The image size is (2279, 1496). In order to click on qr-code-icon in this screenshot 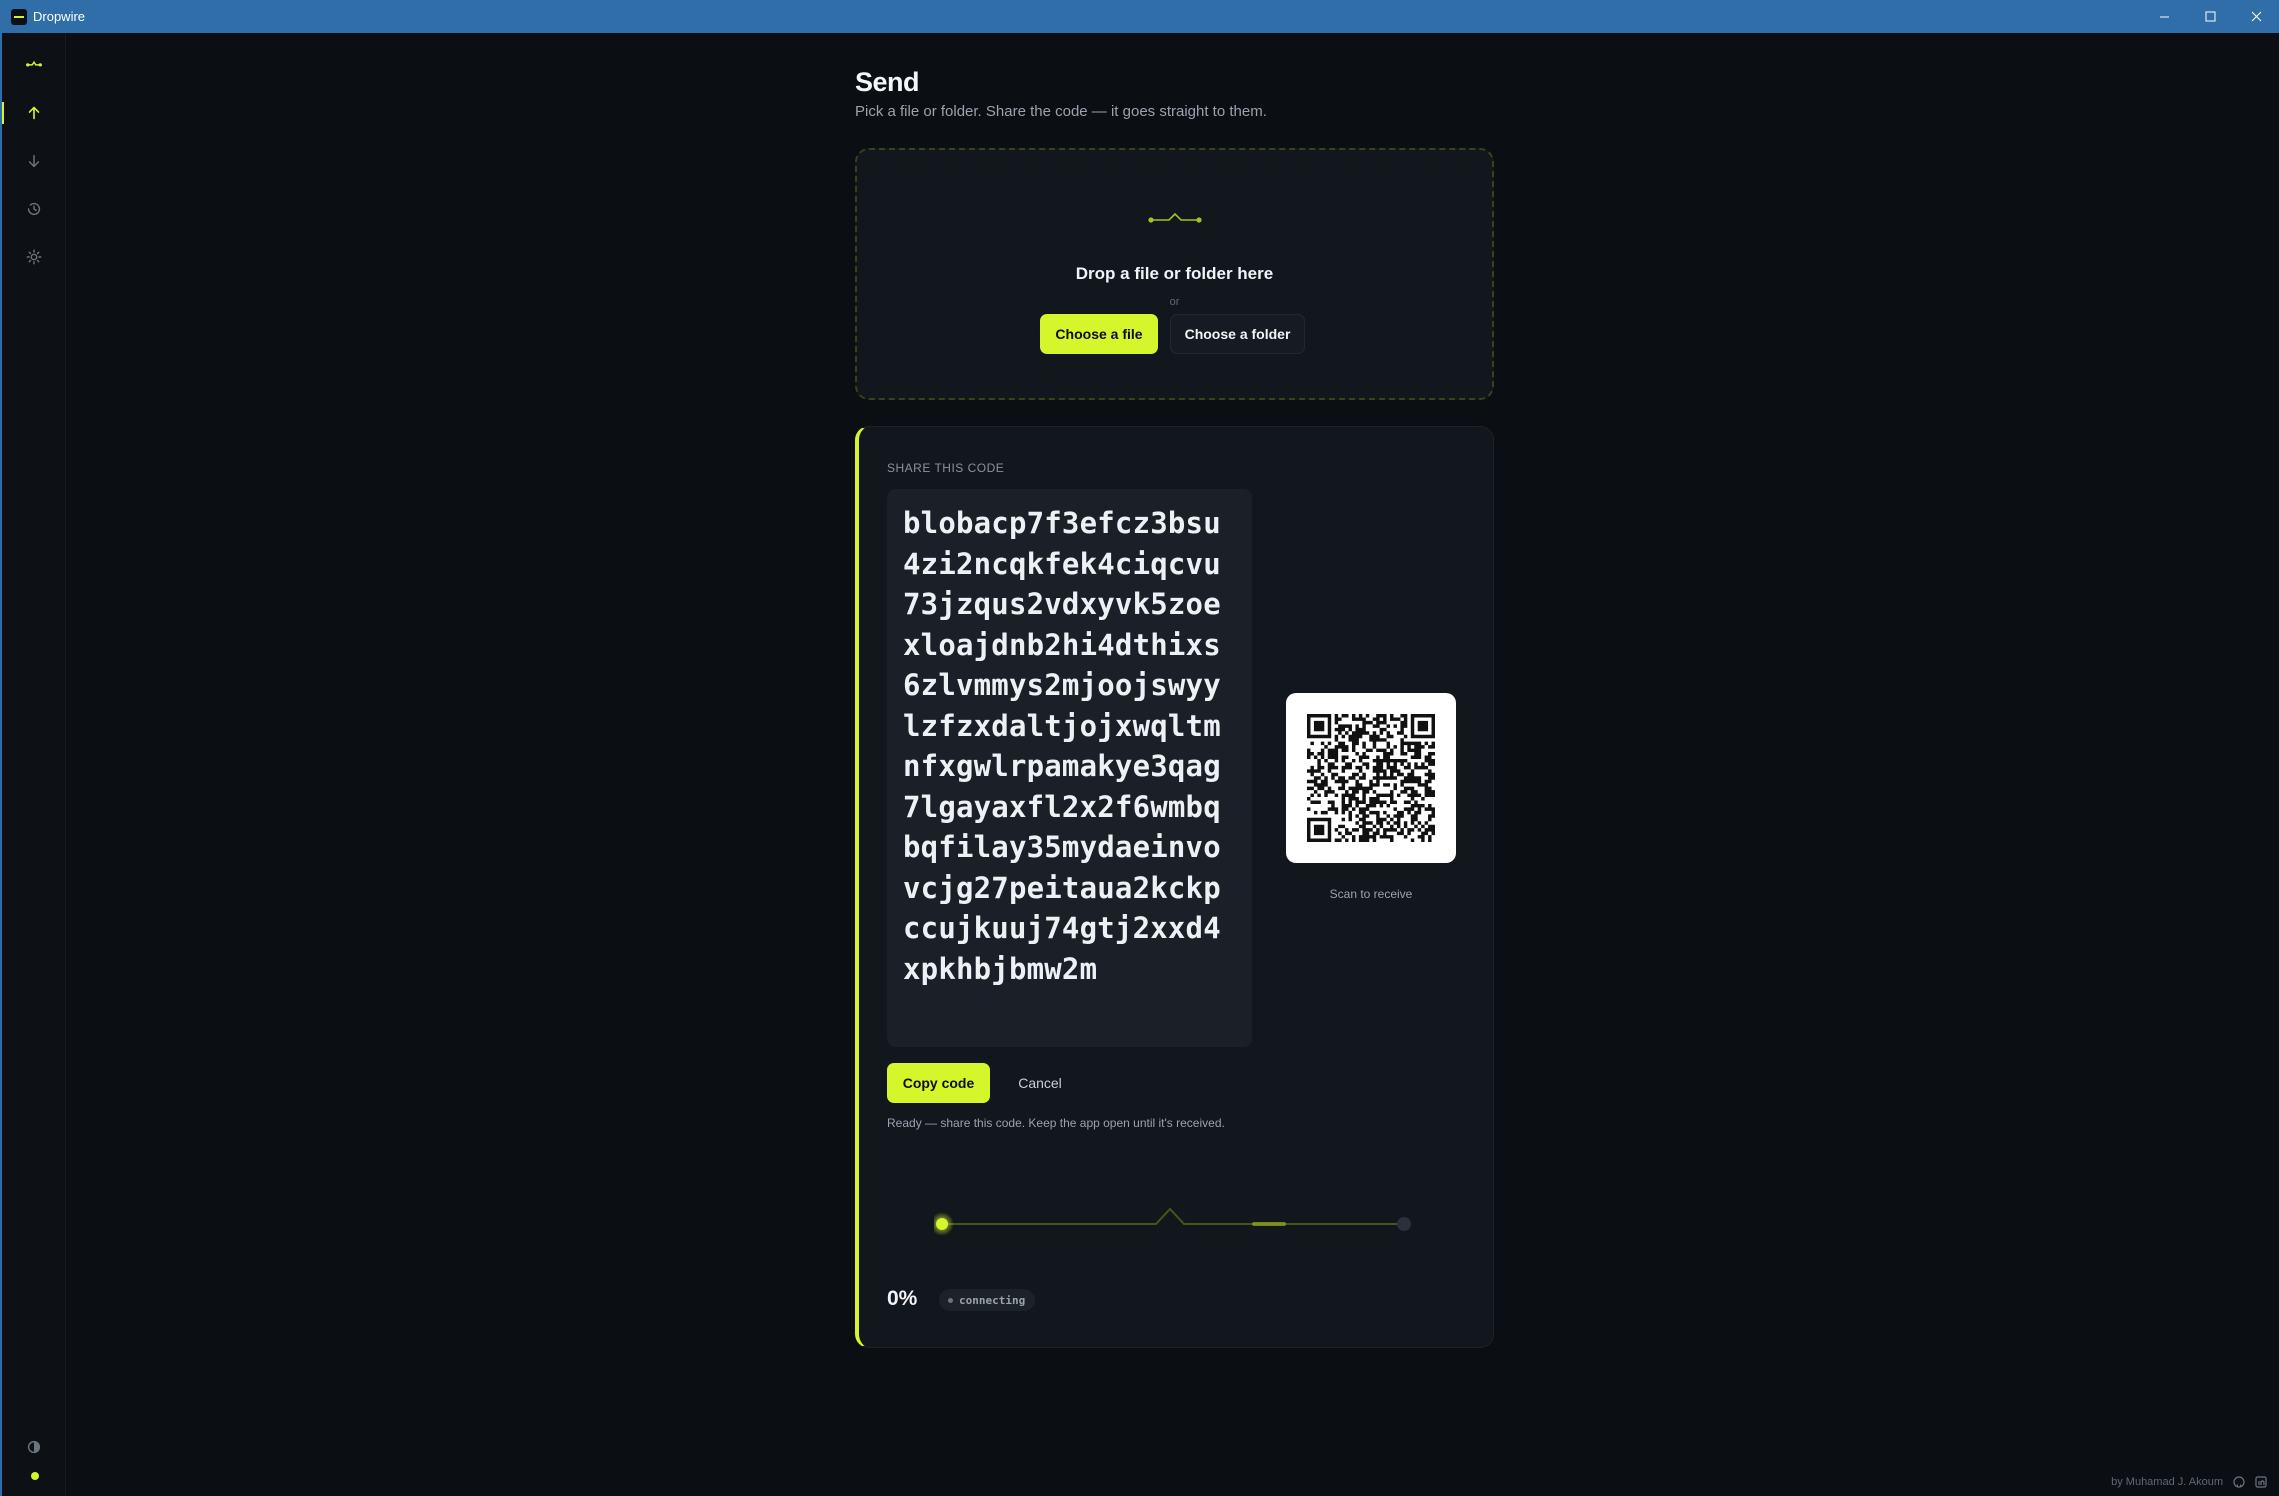, I will do `click(1371, 778)`.